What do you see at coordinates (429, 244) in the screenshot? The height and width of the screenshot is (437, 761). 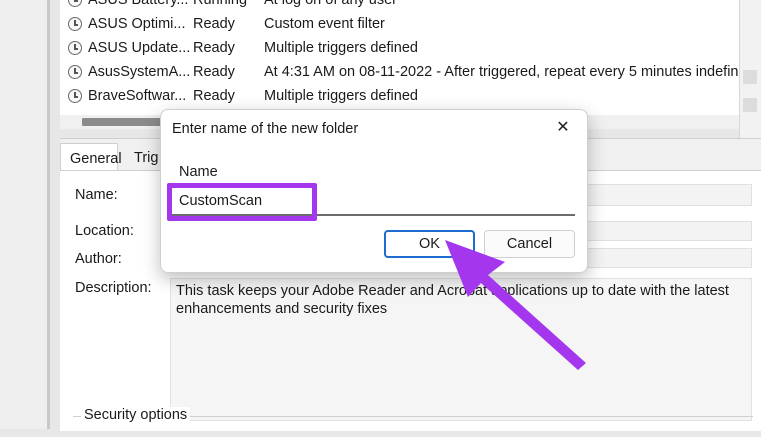 I see `ok-button: OK` at bounding box center [429, 244].